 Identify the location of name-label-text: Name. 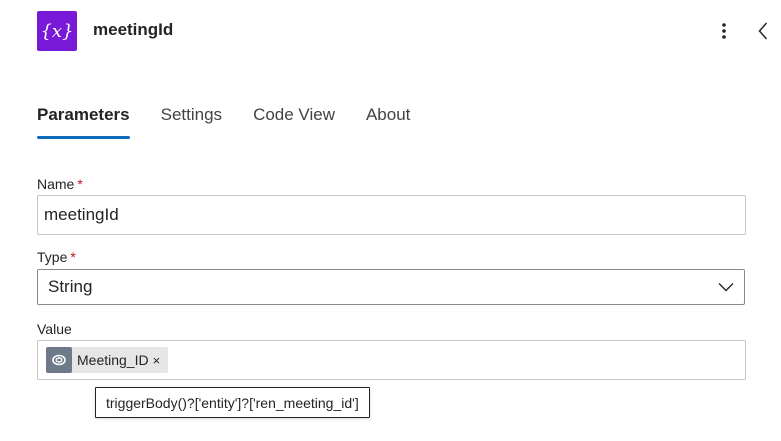
(56, 184).